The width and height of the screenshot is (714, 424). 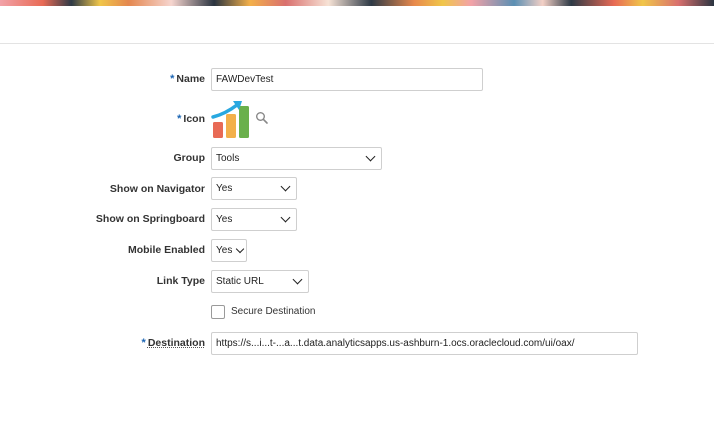 I want to click on name-label: * Name, so click(x=187, y=79).